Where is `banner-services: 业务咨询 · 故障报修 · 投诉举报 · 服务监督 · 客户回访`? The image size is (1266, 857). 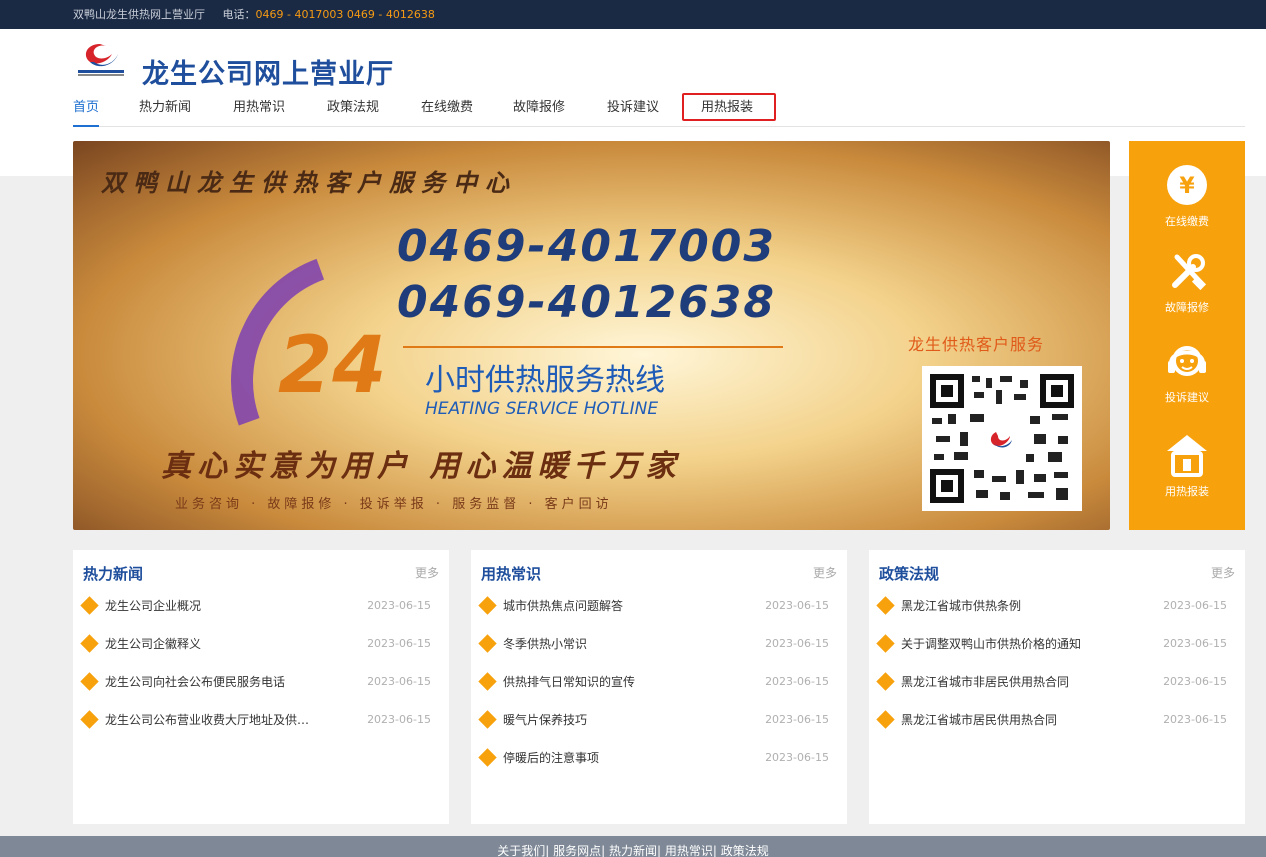
banner-services: 业务咨询 · 故障报修 · 投诉举报 · 服务监督 · 客户回访 is located at coordinates (394, 504).